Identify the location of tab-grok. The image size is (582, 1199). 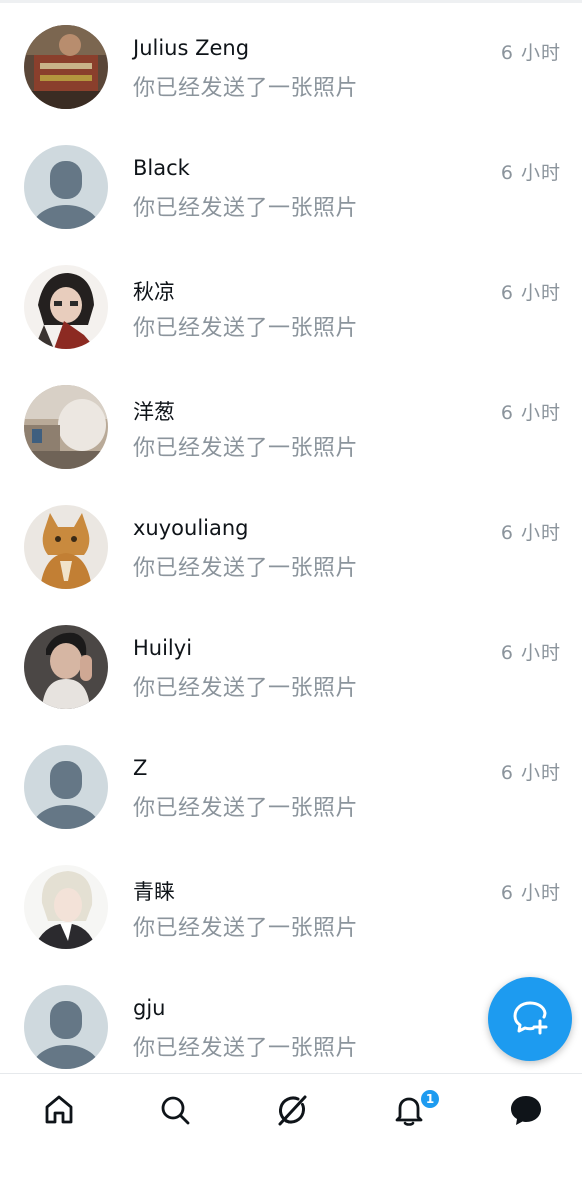
(292, 1112).